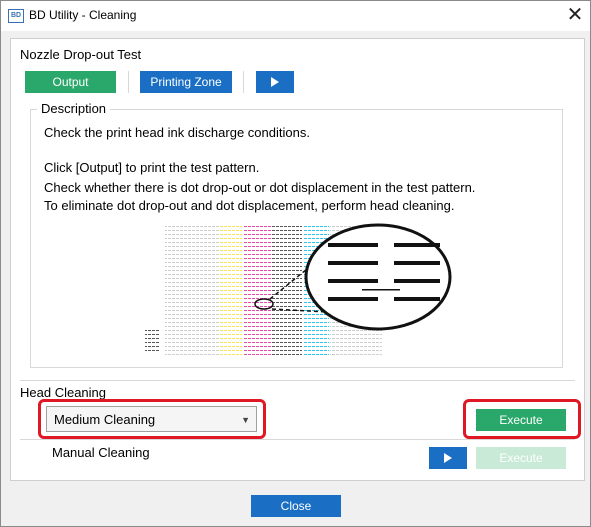 This screenshot has width=591, height=527. Describe the element at coordinates (74, 108) in the screenshot. I see `description-legend: Description` at that location.